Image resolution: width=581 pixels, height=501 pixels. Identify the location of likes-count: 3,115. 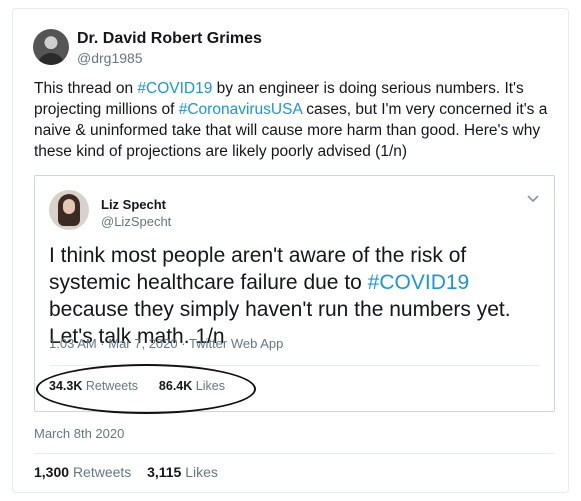
(164, 472).